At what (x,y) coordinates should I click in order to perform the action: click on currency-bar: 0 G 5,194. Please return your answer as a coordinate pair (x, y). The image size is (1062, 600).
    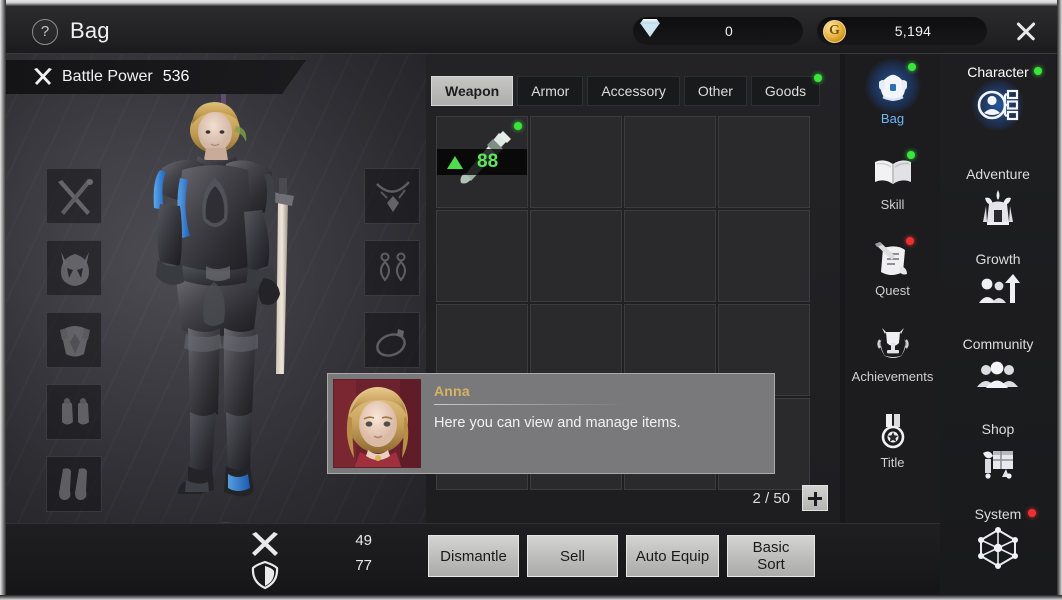
    Looking at the image, I should click on (803, 30).